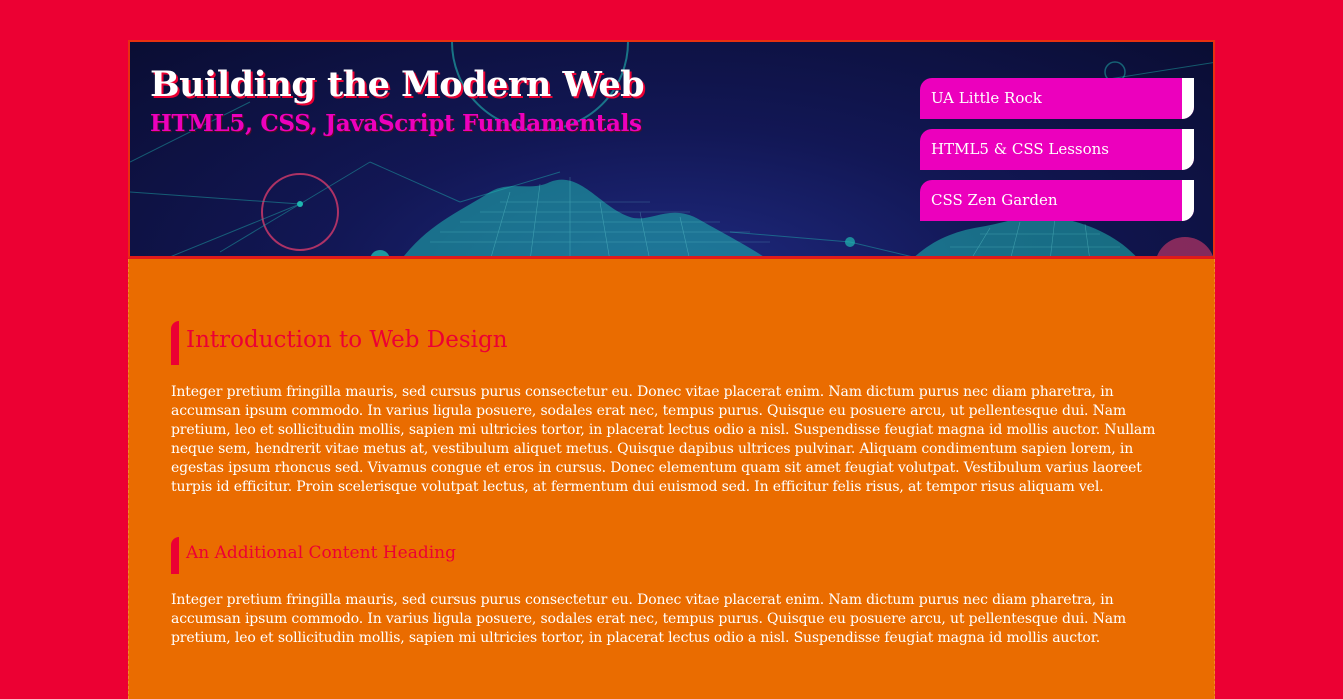  What do you see at coordinates (397, 84) in the screenshot?
I see `site-title: Building the Modern Web` at bounding box center [397, 84].